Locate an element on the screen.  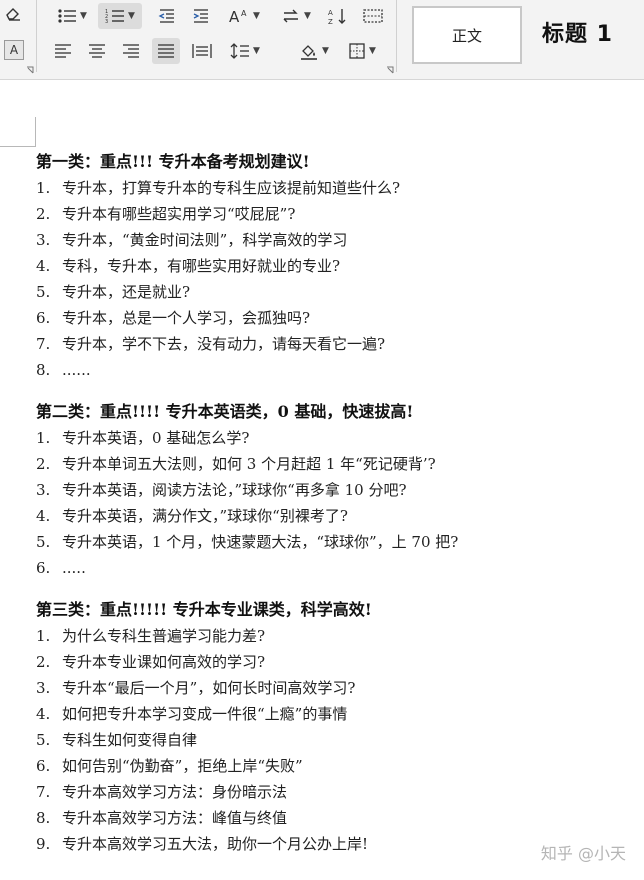
list-item: 7. 专升本，学不下去，没有动力，请每天看它一遍? is located at coordinates (336, 344).